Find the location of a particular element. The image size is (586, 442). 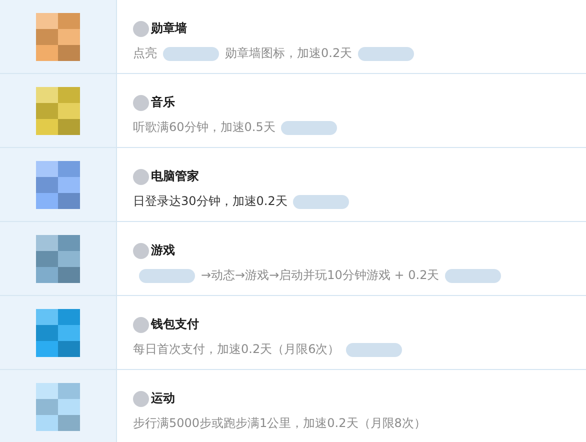

task-title: 音乐 is located at coordinates (163, 102).